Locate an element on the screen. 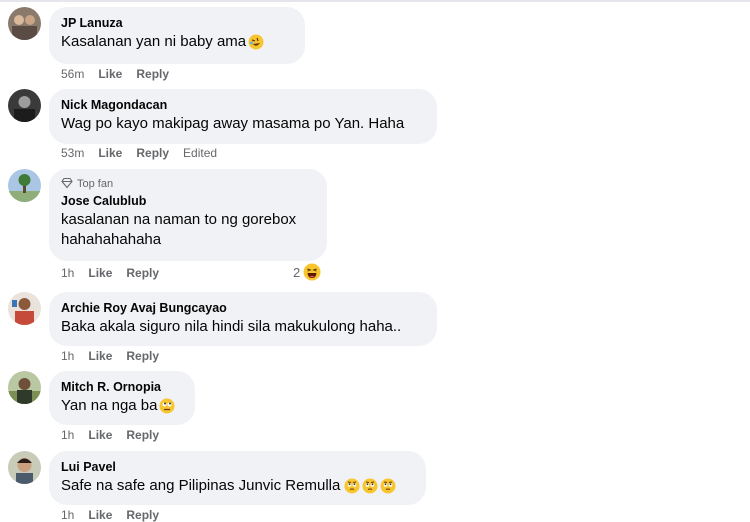 This screenshot has height=522, width=750. commenter-name: Jose Calublub is located at coordinates (188, 201).